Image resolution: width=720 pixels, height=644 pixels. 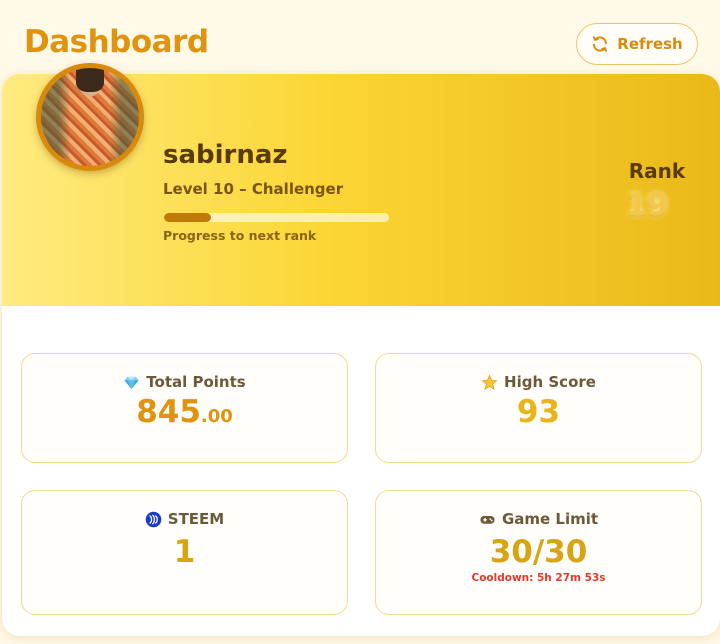 I want to click on stat-card-total-points: Total Points 845.00, so click(x=184, y=408).